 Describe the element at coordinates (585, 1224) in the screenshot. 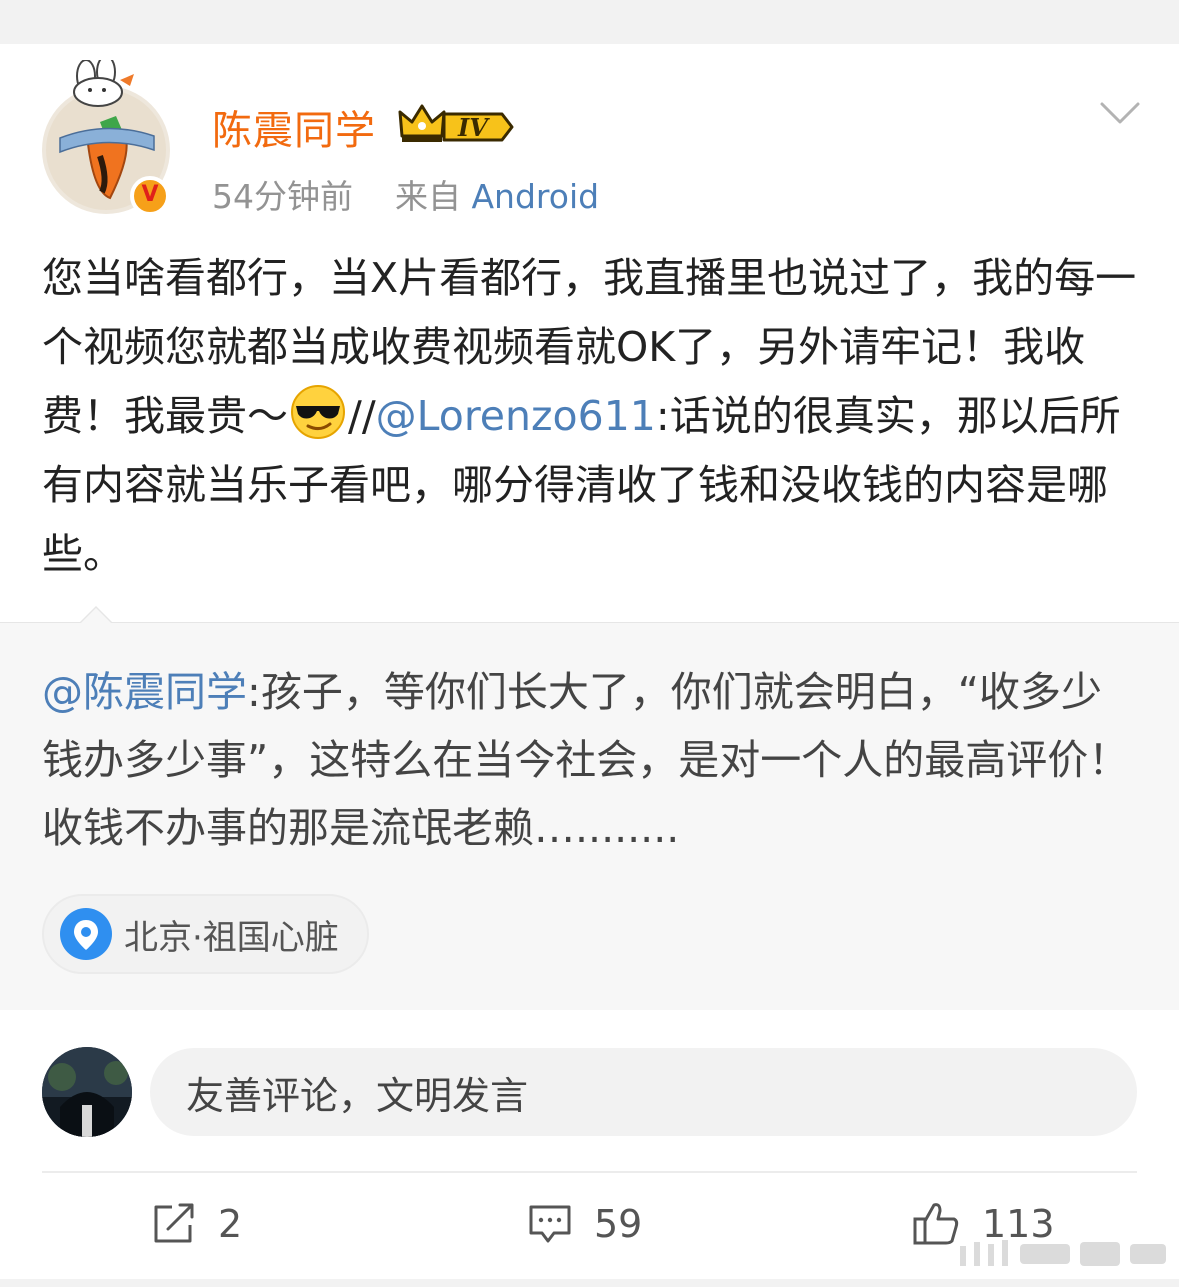

I see `comment-button: 59` at that location.